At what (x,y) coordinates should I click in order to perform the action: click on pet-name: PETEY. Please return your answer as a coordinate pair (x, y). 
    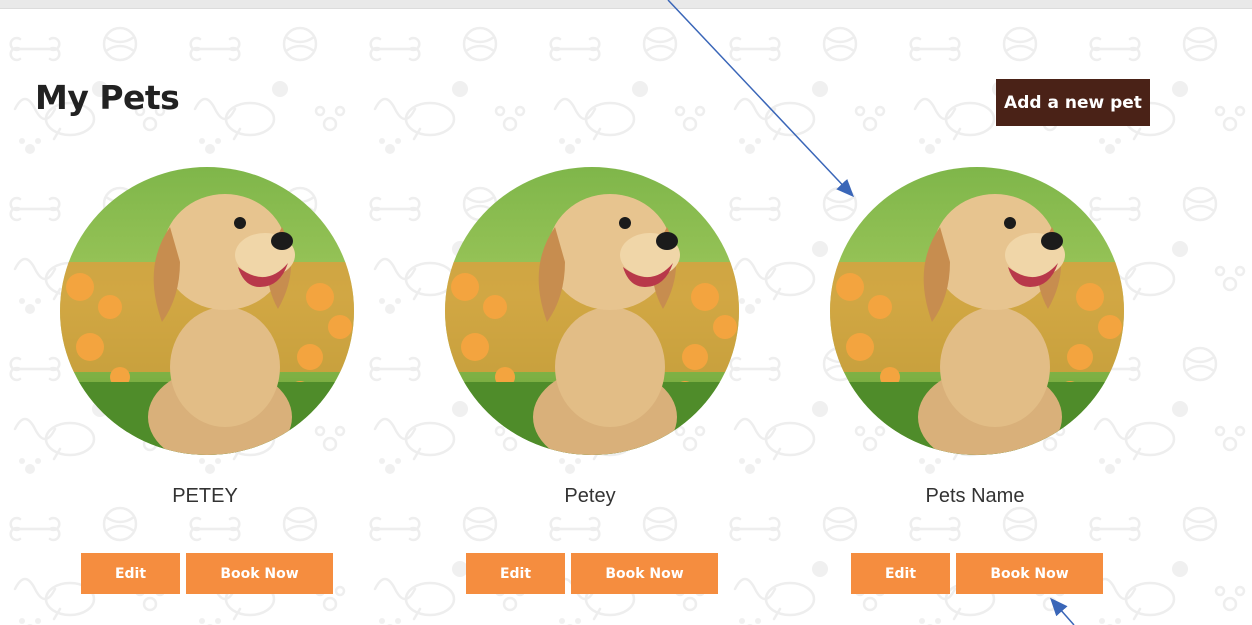
    Looking at the image, I should click on (205, 496).